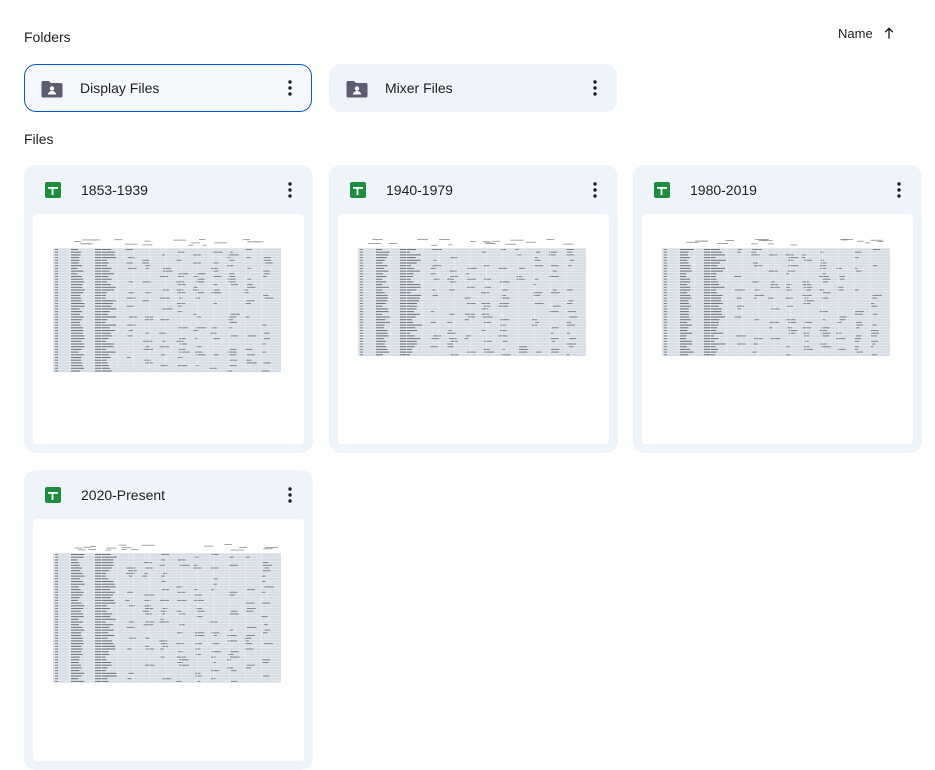 The width and height of the screenshot is (935, 770). Describe the element at coordinates (114, 190) in the screenshot. I see `file-name: 1853-1939` at that location.